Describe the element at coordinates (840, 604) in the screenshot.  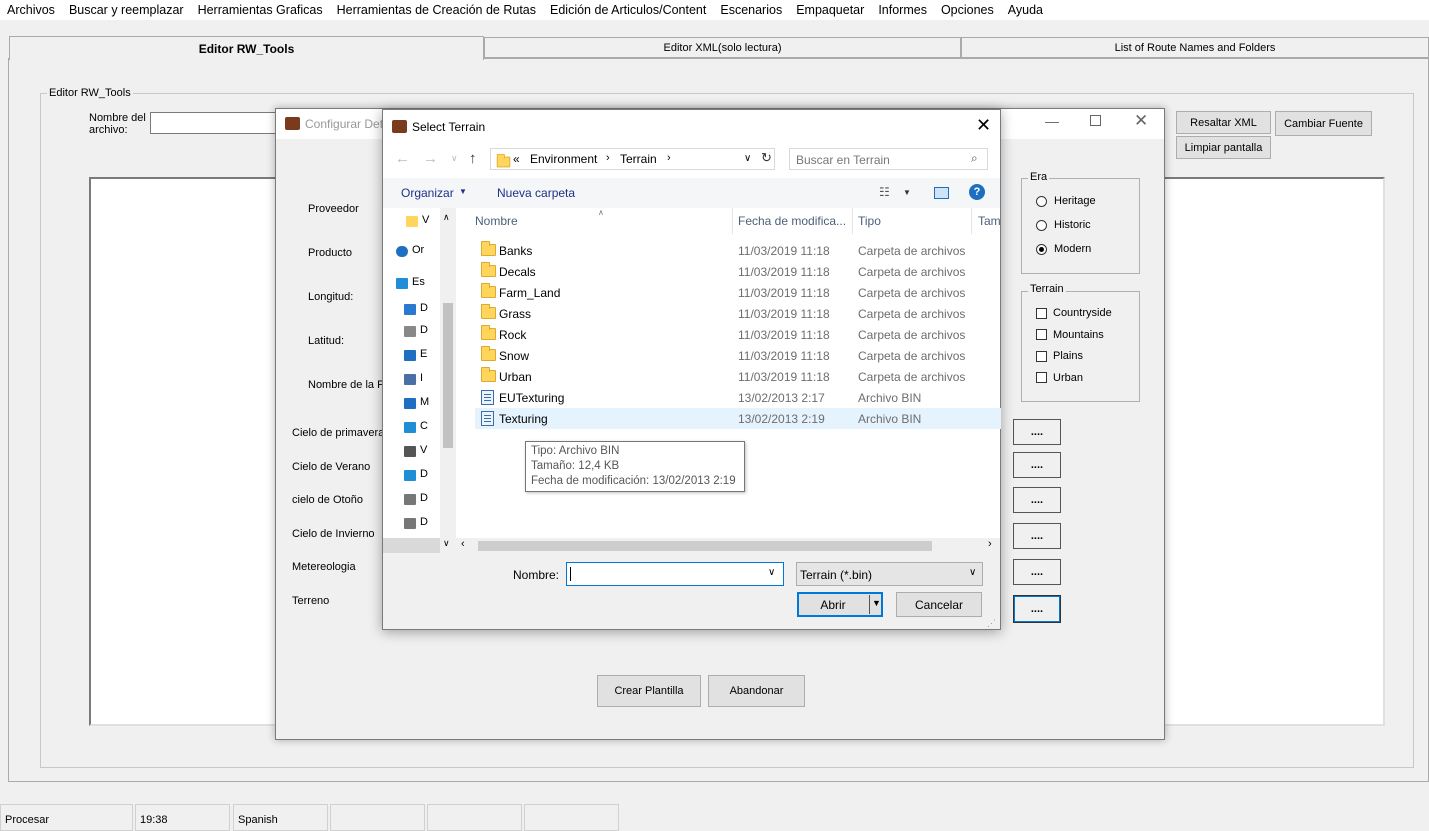
I see `open-button: Abrir ▼` at that location.